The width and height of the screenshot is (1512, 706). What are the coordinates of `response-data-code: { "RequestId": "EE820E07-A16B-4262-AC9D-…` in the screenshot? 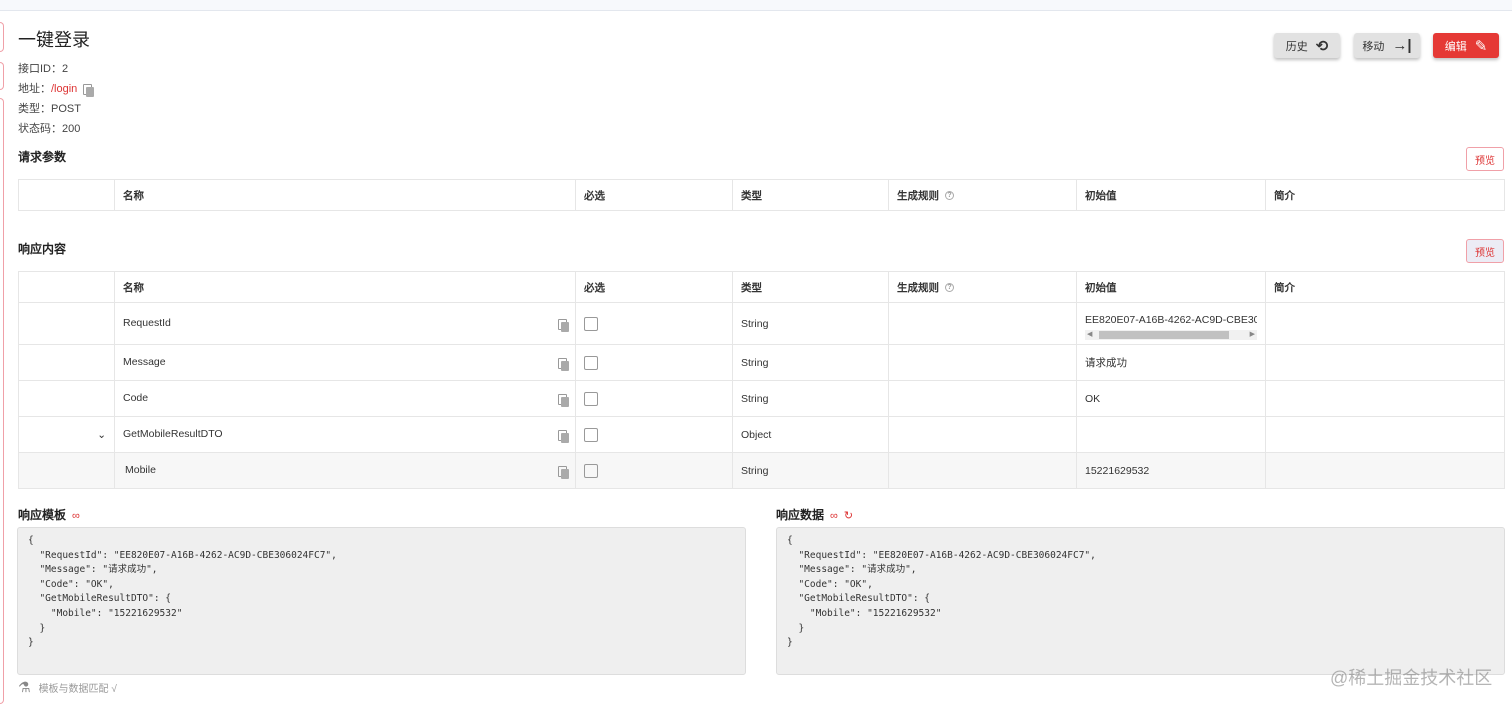 It's located at (1140, 601).